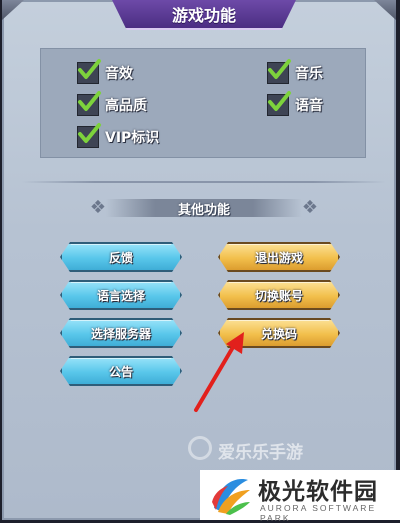 The width and height of the screenshot is (400, 523). Describe the element at coordinates (200, 448) in the screenshot. I see `watermark-logo-icon` at that location.